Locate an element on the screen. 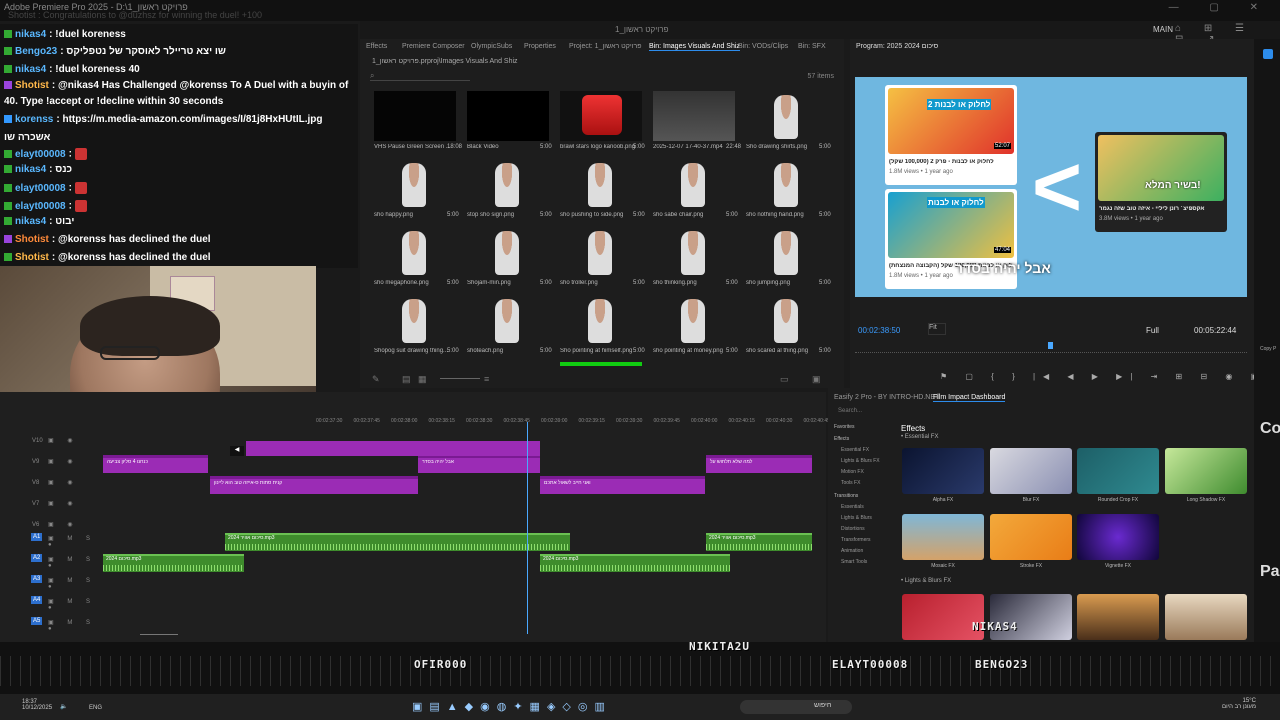 The image size is (1280, 720). project-tab: Bin: SFX is located at coordinates (812, 46).